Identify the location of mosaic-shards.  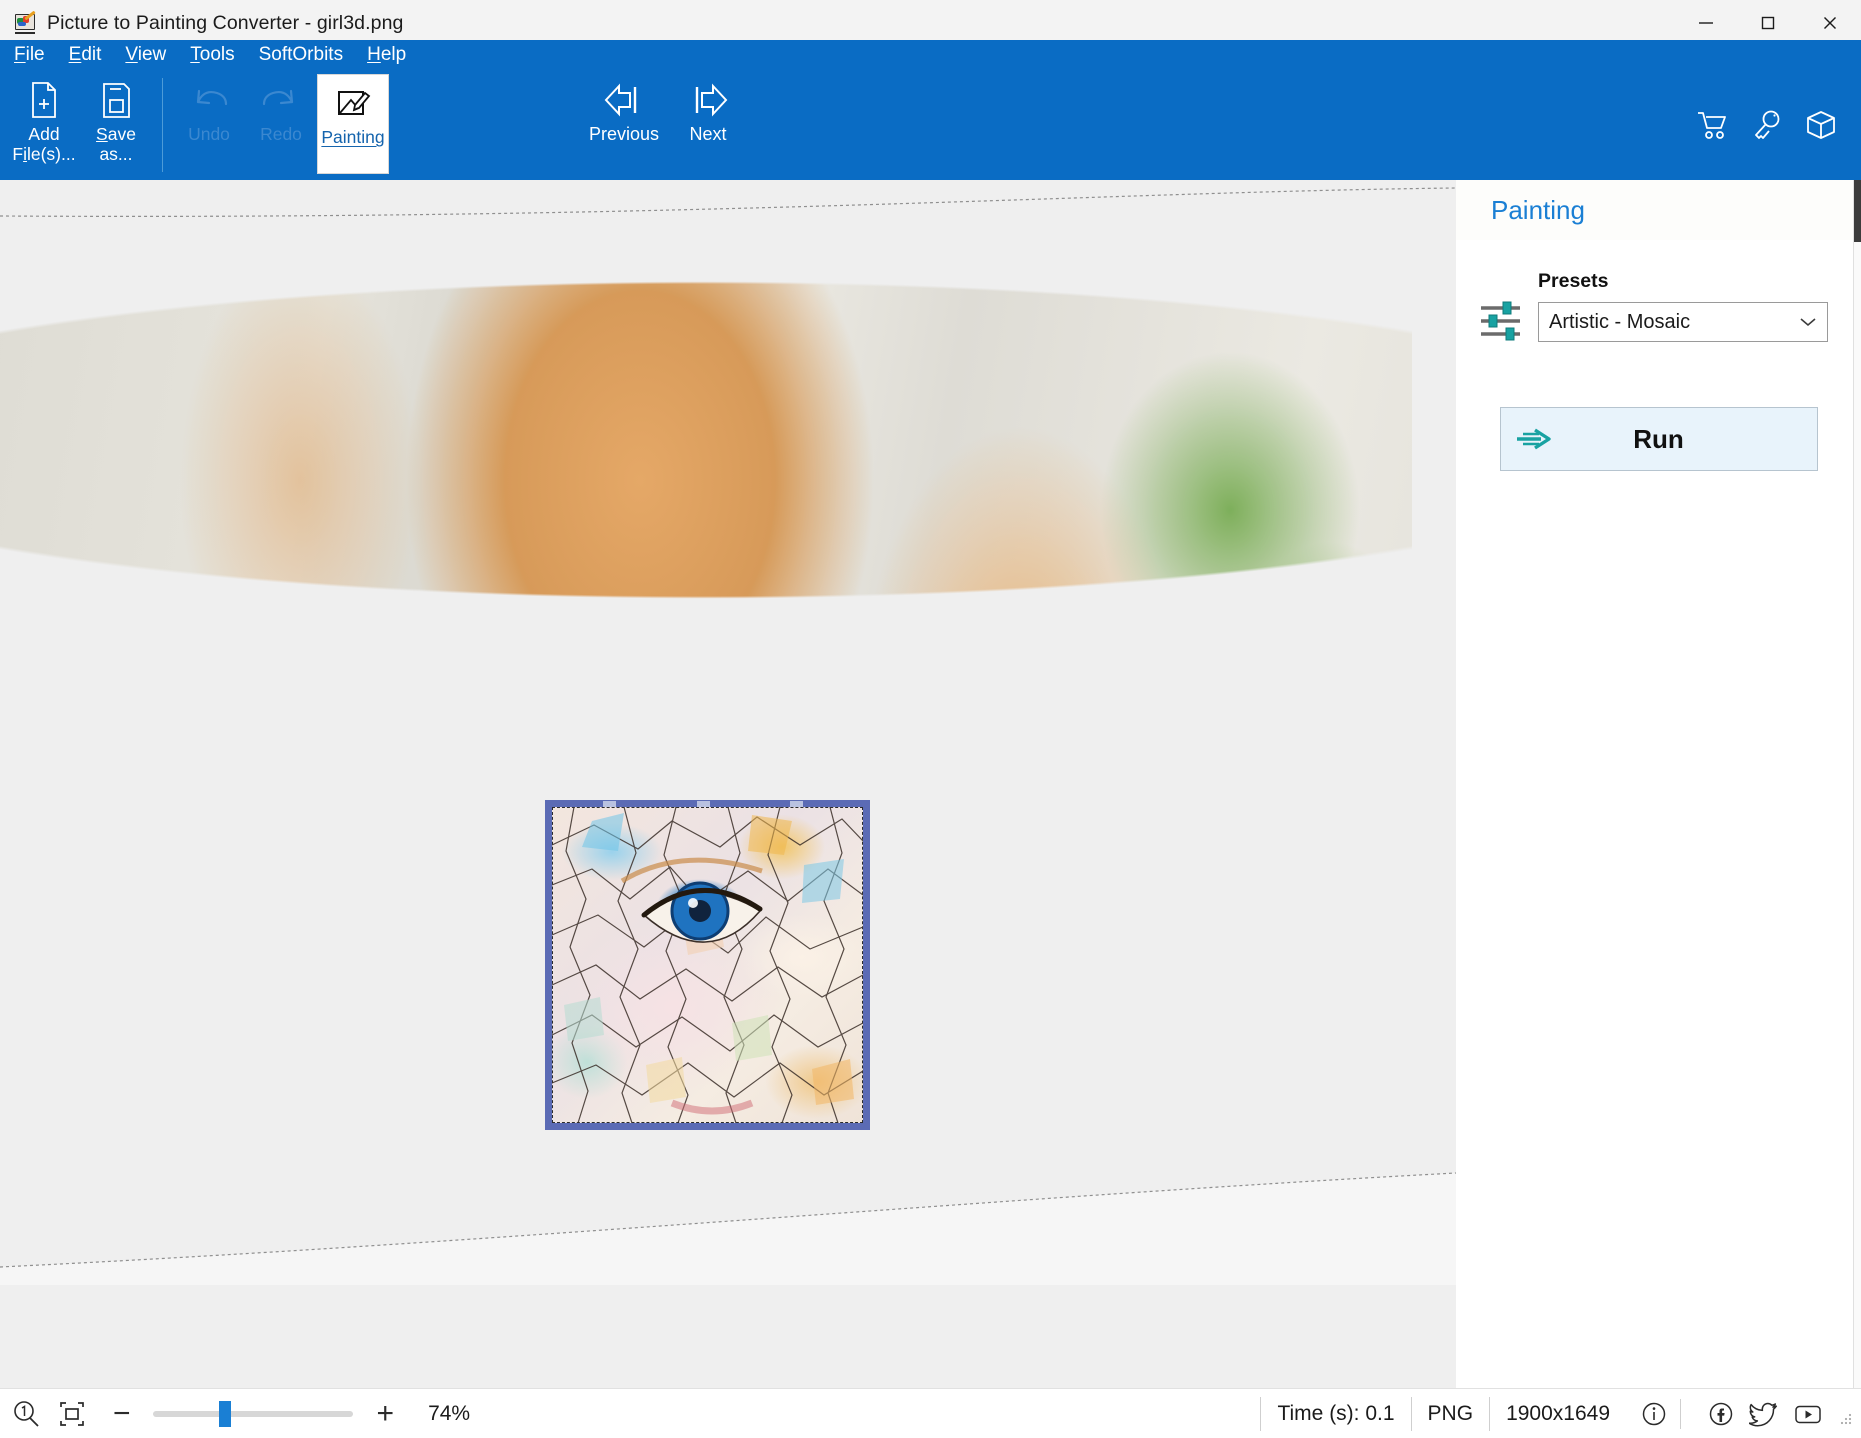
(707, 965).